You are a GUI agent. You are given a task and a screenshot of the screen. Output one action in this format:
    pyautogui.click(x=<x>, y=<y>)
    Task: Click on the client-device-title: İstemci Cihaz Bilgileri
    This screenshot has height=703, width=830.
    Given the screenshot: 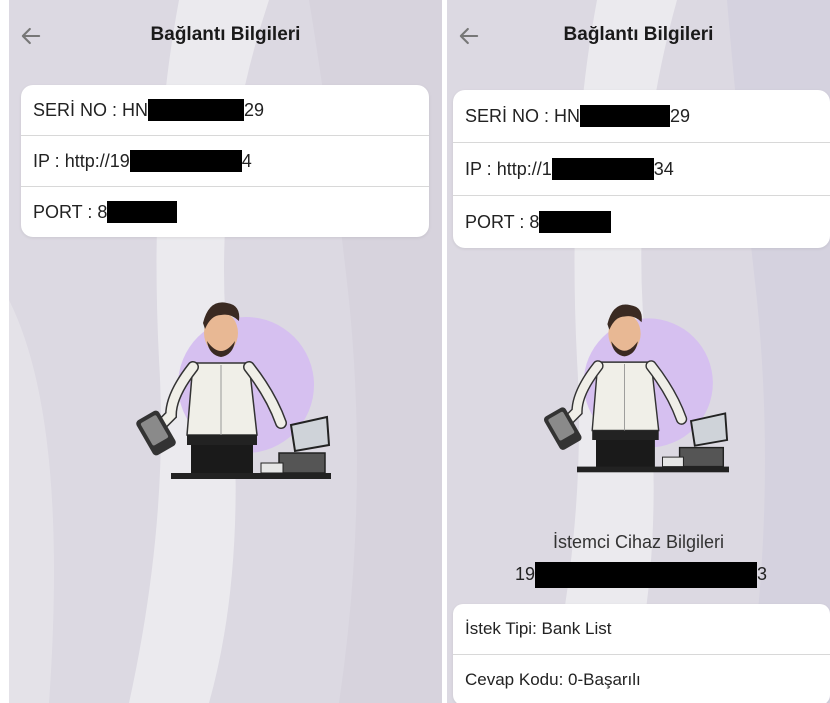 What is the action you would take?
    pyautogui.click(x=638, y=542)
    